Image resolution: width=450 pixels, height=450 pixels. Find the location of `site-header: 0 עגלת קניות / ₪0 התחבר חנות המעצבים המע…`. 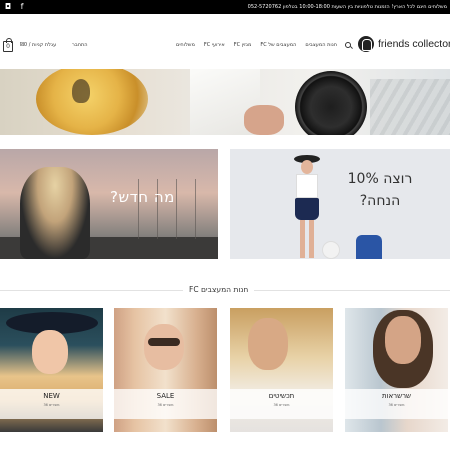

site-header: 0 עגלת קניות / ₪0 התחבר חנות המעצבים המע… is located at coordinates (225, 41).